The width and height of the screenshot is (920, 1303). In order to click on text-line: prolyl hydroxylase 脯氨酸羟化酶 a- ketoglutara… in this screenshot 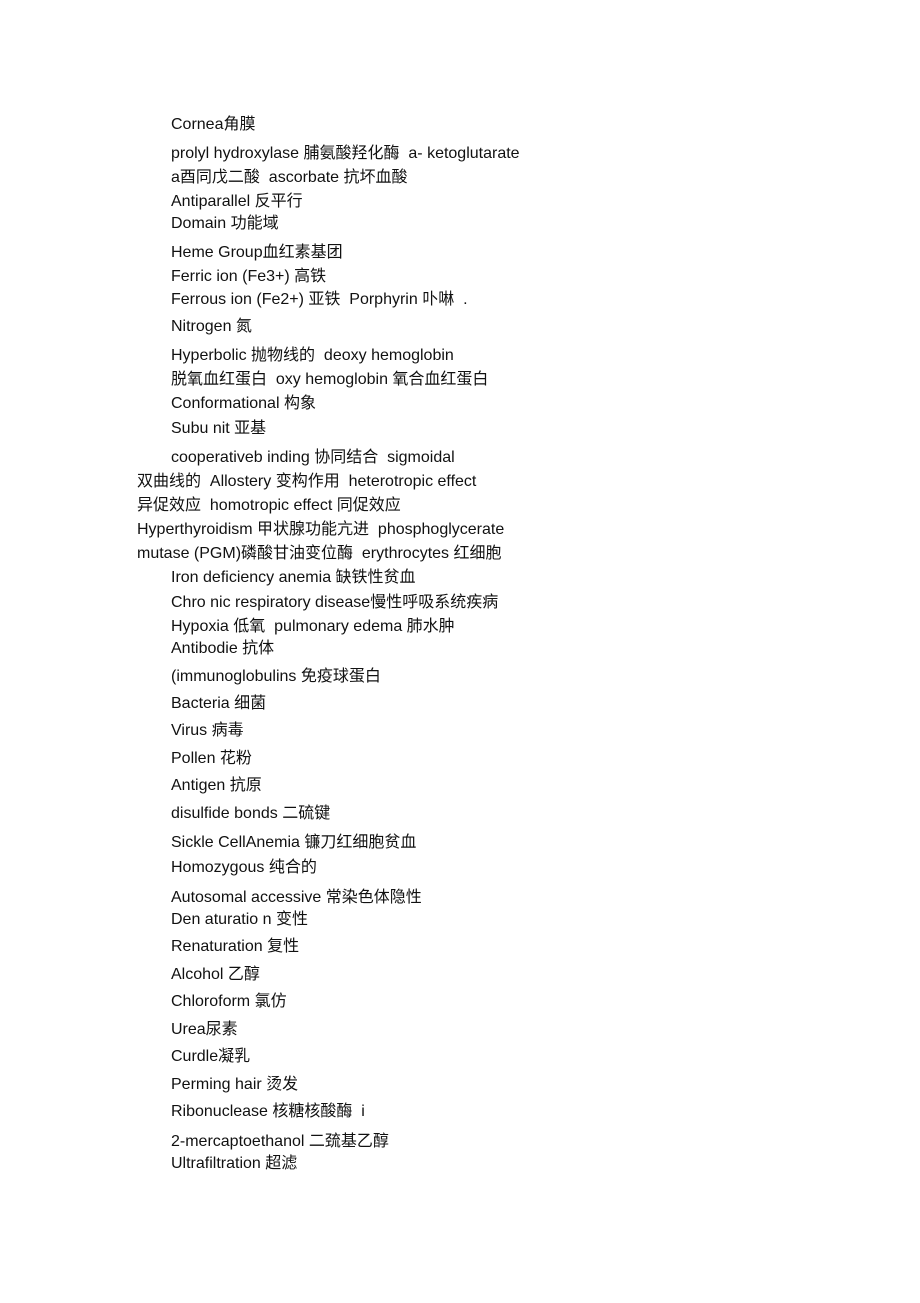, I will do `click(345, 153)`.